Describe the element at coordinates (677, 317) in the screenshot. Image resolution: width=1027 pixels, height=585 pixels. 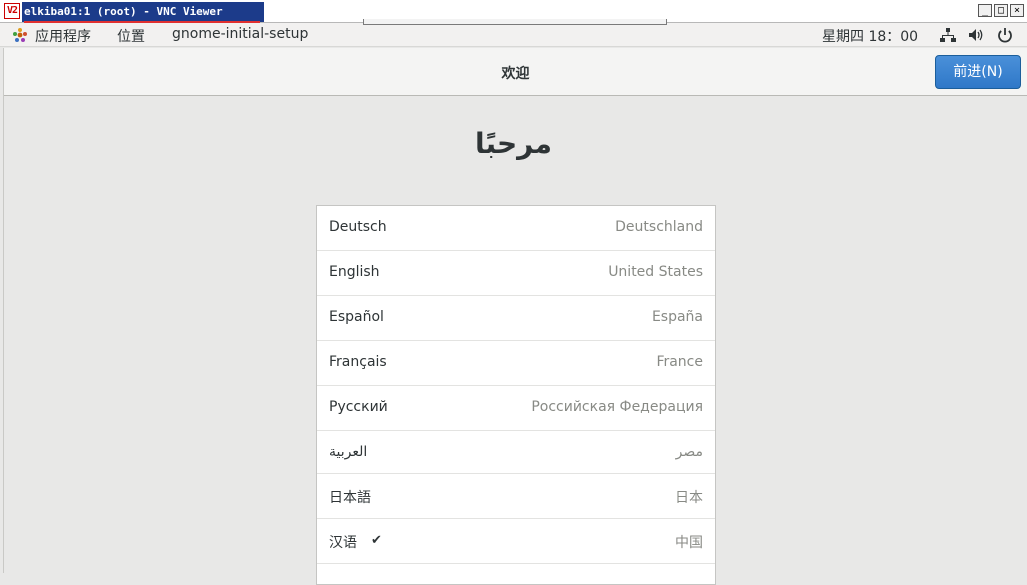
I see `language-region: España` at that location.